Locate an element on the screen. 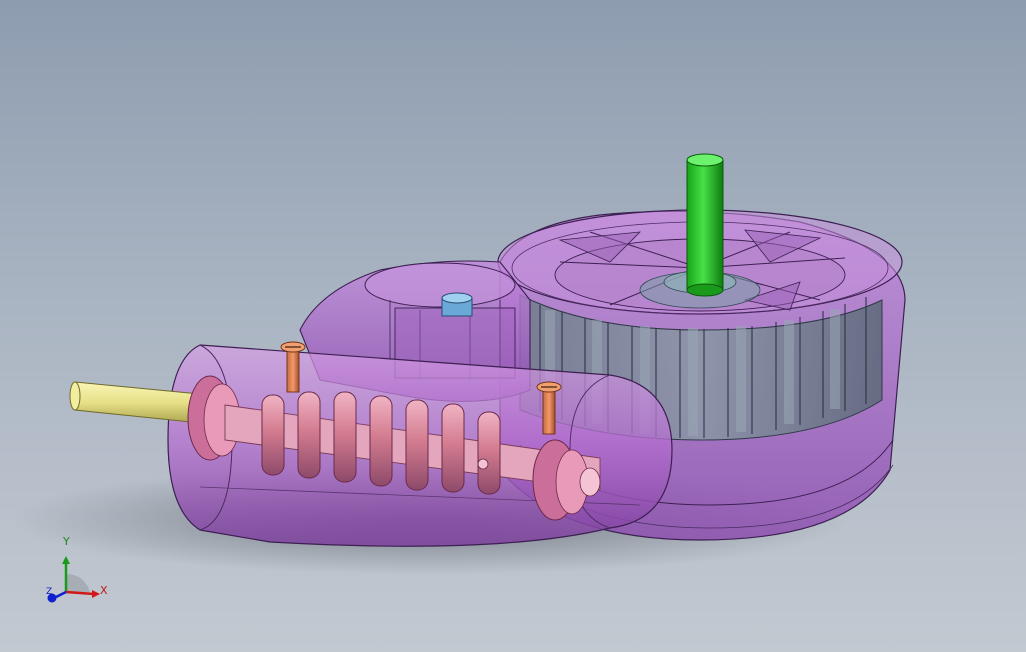  x-axis-label: X is located at coordinates (104, 590).